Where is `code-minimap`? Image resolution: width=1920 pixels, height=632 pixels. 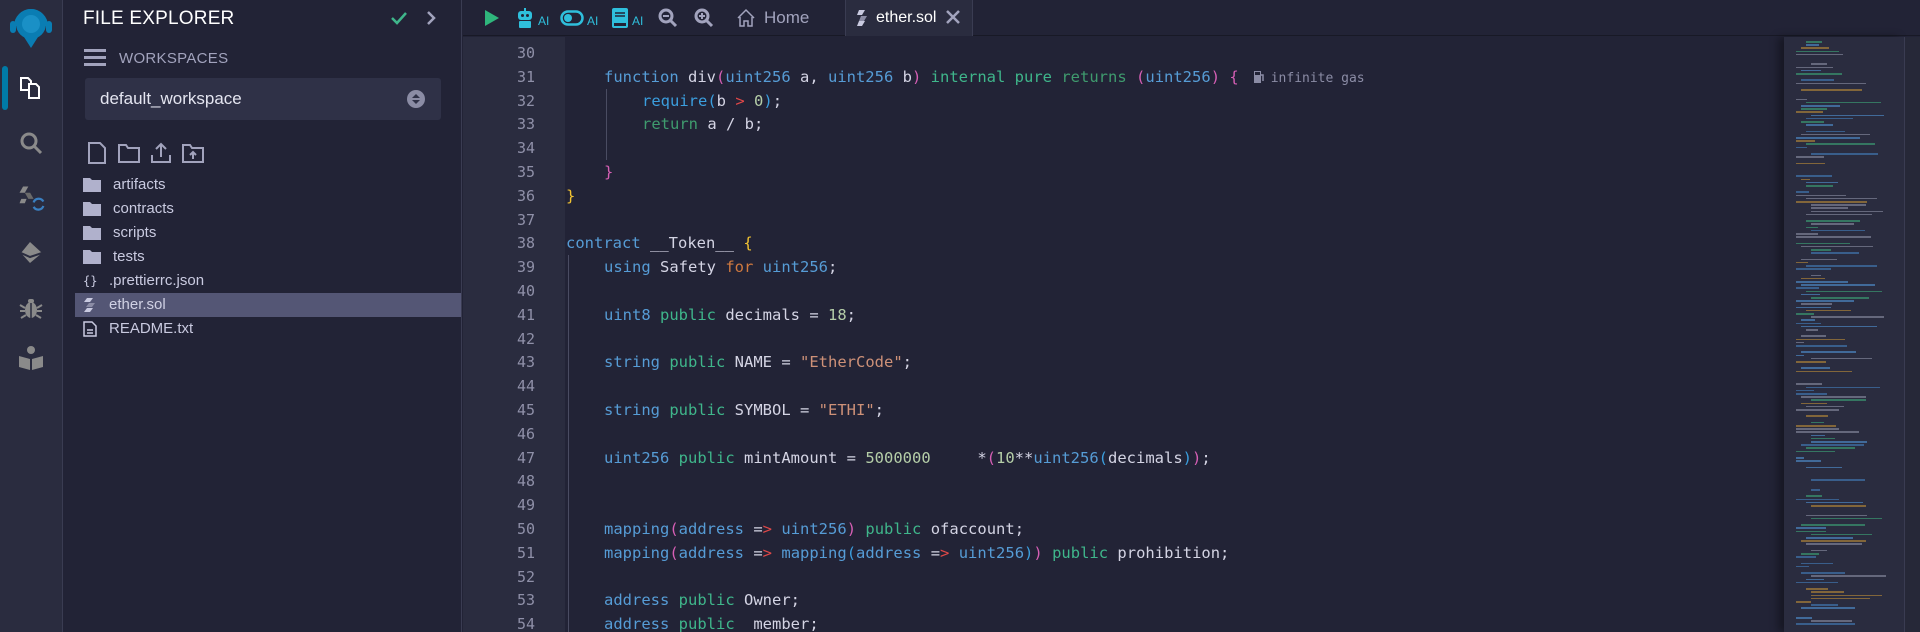 code-minimap is located at coordinates (1844, 334).